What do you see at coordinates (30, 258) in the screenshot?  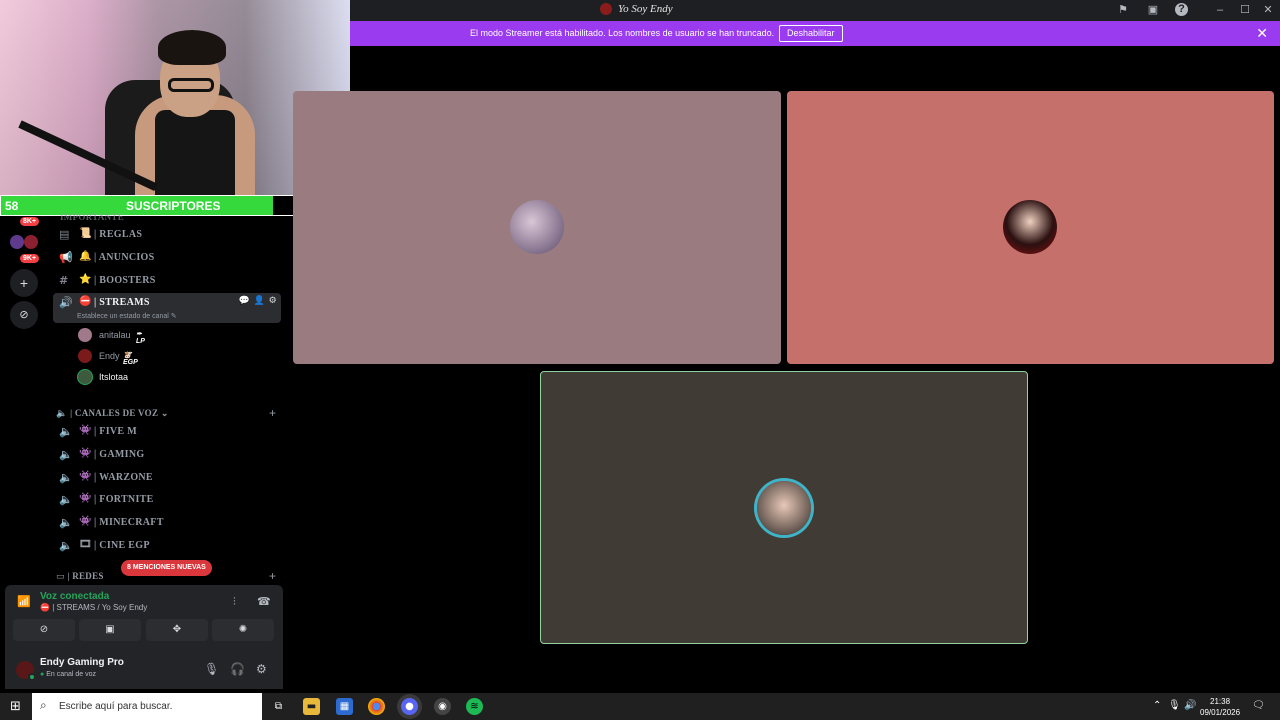 I see `server-badge: 9K+` at bounding box center [30, 258].